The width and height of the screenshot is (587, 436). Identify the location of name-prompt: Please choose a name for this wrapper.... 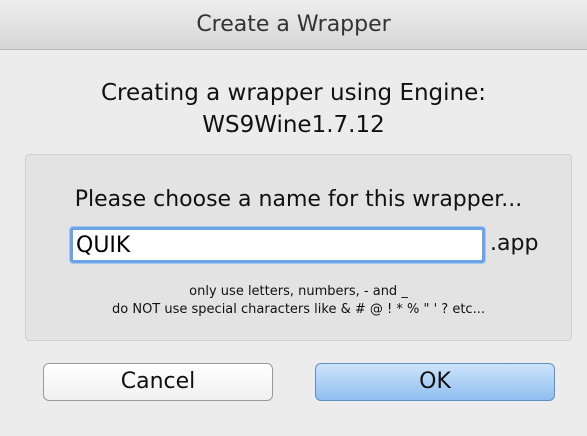
(298, 199).